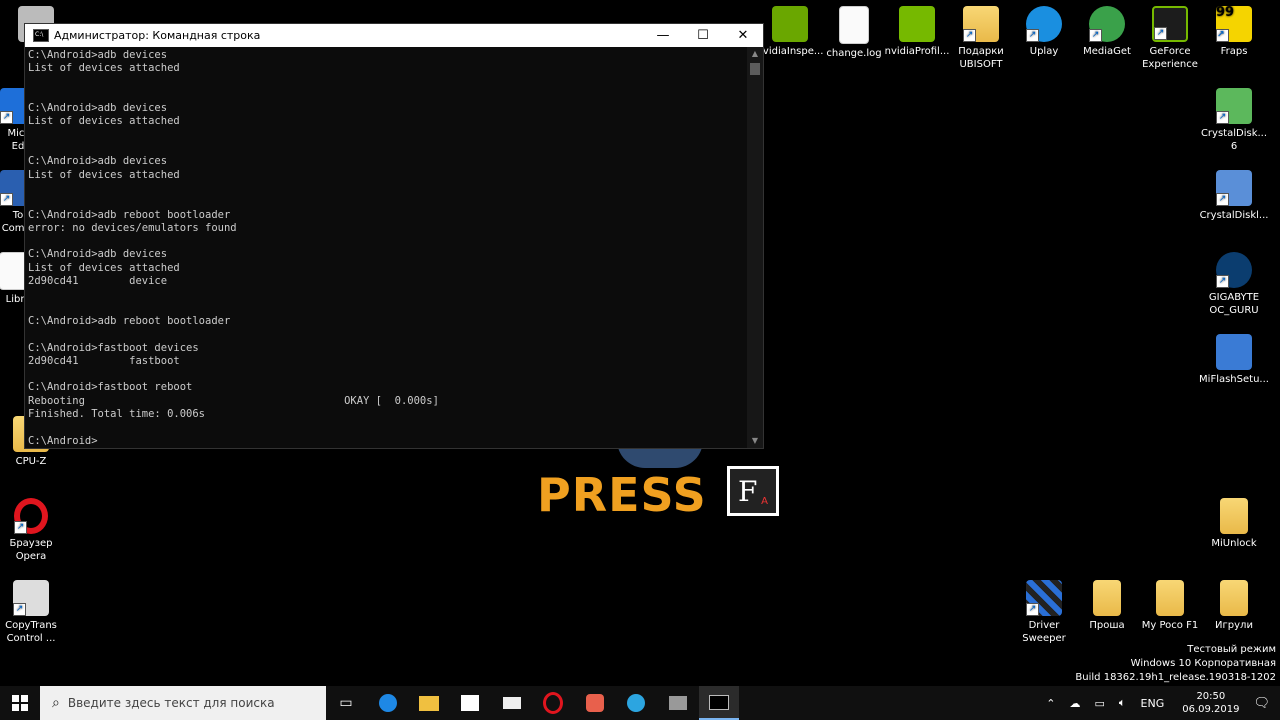 The image size is (1280, 720). Describe the element at coordinates (743, 35) in the screenshot. I see `close-button: ✕` at that location.